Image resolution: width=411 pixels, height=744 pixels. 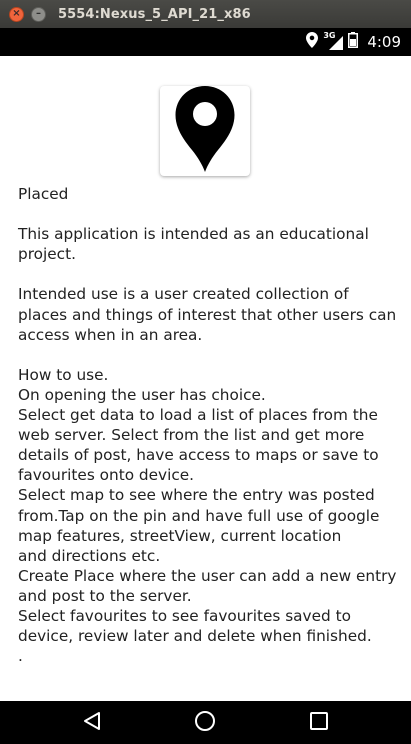 I want to click on minimize-icon: –, so click(x=38, y=13).